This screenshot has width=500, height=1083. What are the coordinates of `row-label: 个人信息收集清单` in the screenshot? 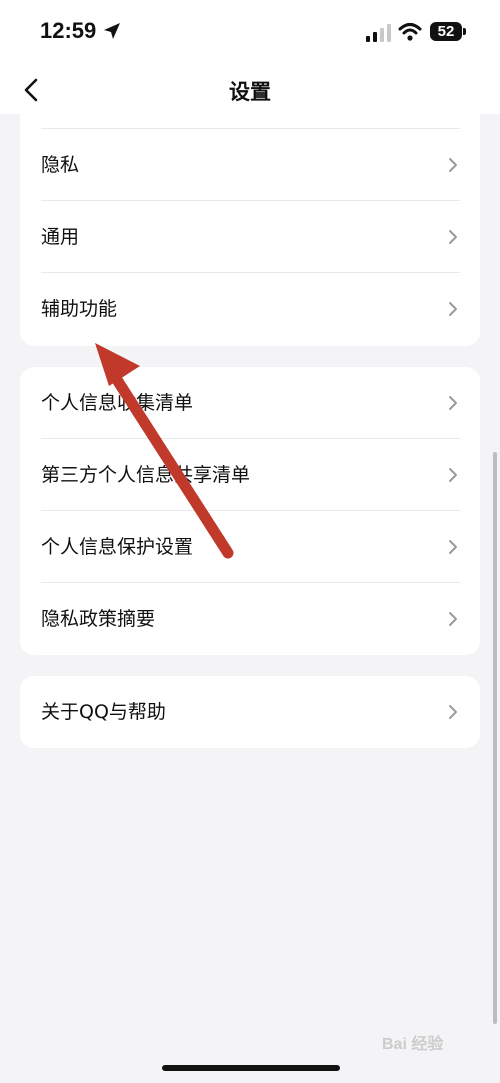 It's located at (117, 403).